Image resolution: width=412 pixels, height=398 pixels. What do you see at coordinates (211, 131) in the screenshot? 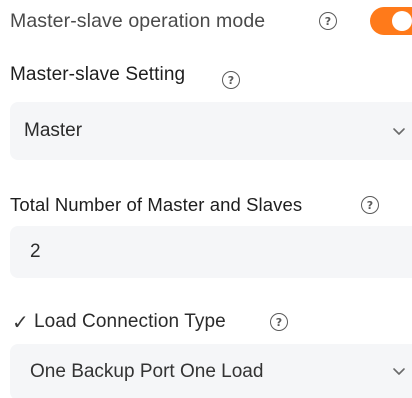
I see `setting-select: Master` at bounding box center [211, 131].